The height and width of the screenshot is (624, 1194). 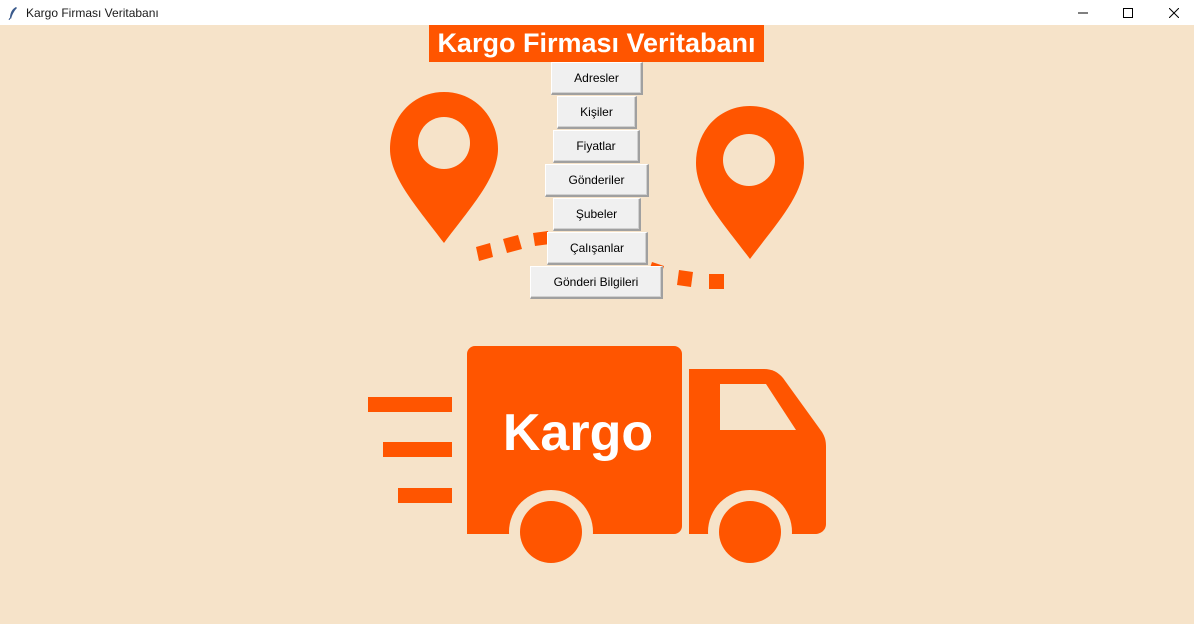 I want to click on maximize-button, so click(x=1128, y=12).